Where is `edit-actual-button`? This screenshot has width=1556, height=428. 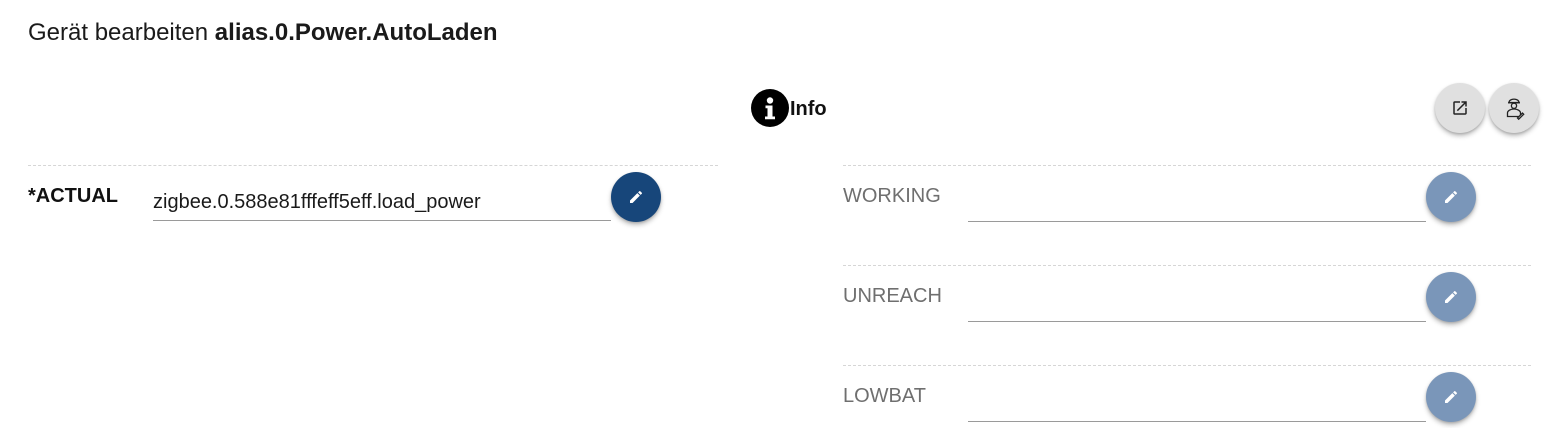
edit-actual-button is located at coordinates (636, 197).